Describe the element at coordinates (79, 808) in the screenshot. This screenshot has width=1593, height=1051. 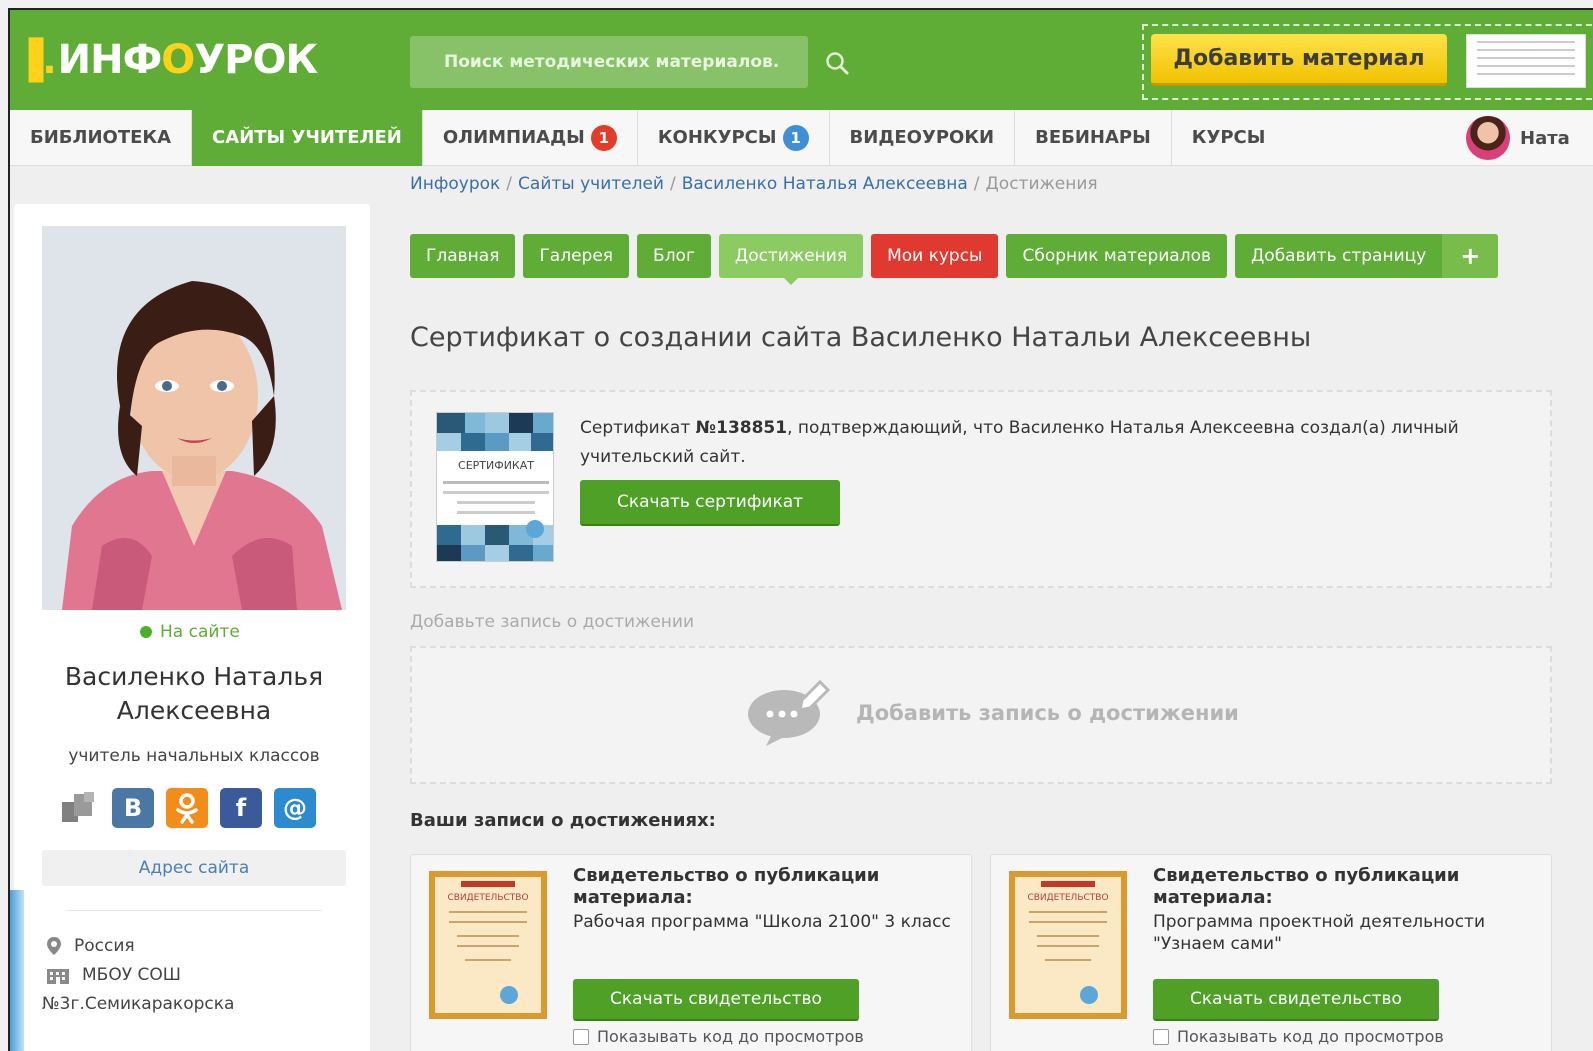
I see `copy-icon` at that location.